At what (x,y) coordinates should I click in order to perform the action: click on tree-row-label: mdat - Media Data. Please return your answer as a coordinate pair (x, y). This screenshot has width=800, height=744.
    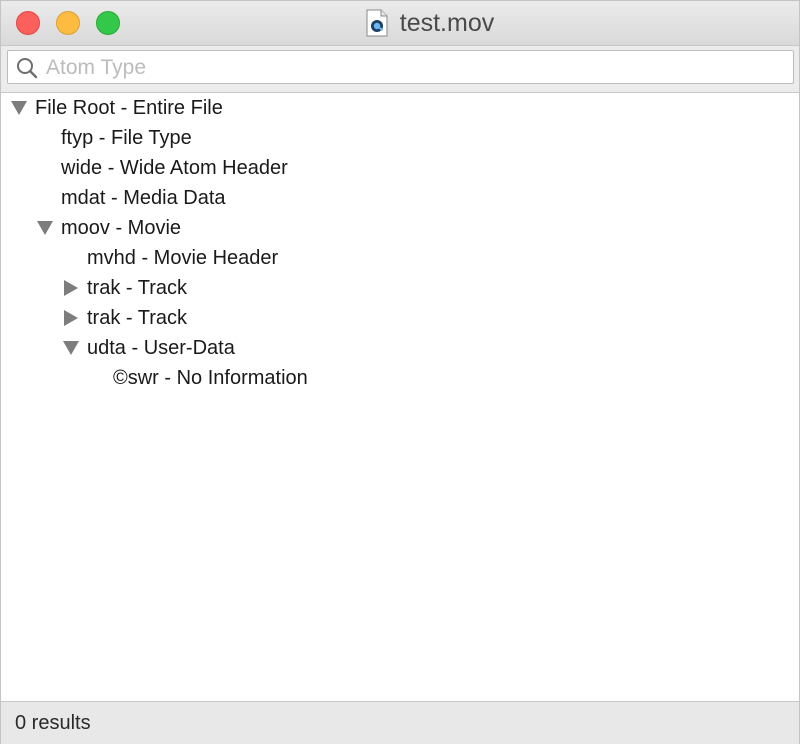
    Looking at the image, I should click on (143, 198).